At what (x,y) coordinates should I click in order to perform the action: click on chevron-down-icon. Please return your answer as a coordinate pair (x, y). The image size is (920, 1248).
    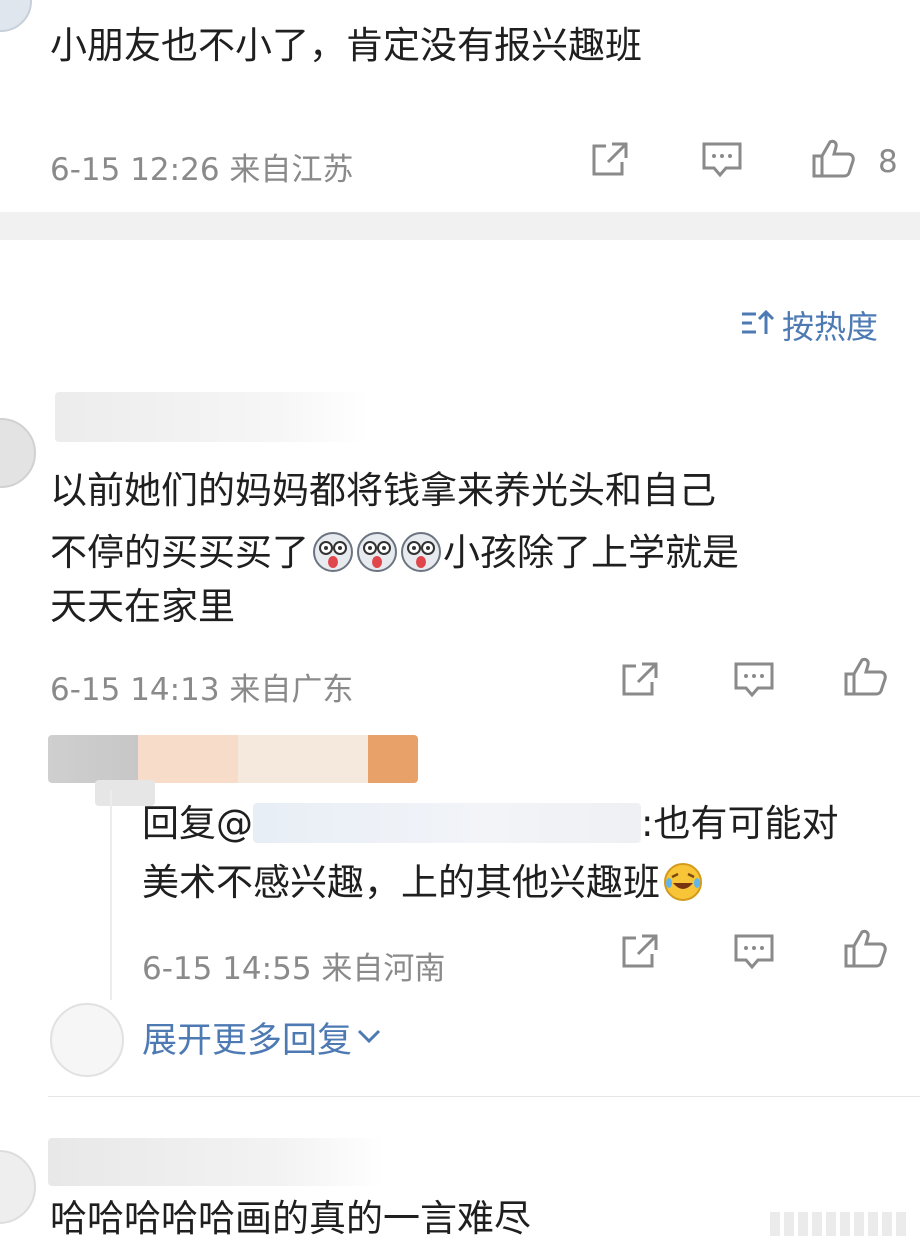
    Looking at the image, I should click on (369, 1038).